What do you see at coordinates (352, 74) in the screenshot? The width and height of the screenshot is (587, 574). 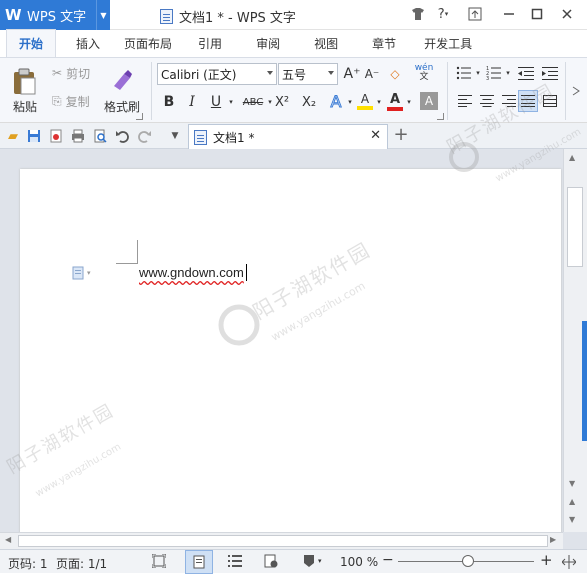 I see `grow-font-button: A⁺` at bounding box center [352, 74].